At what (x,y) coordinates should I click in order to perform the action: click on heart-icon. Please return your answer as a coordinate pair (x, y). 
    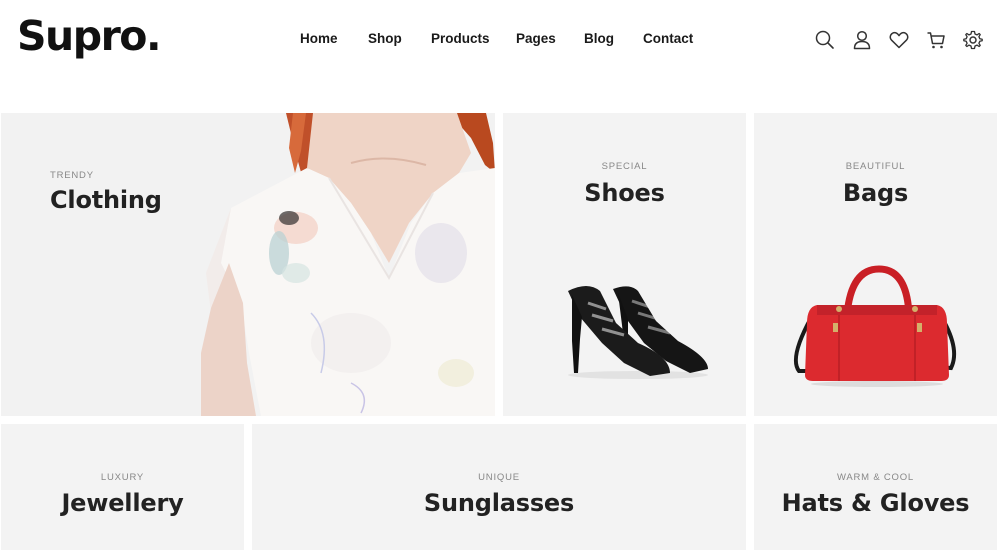
    Looking at the image, I should click on (899, 40).